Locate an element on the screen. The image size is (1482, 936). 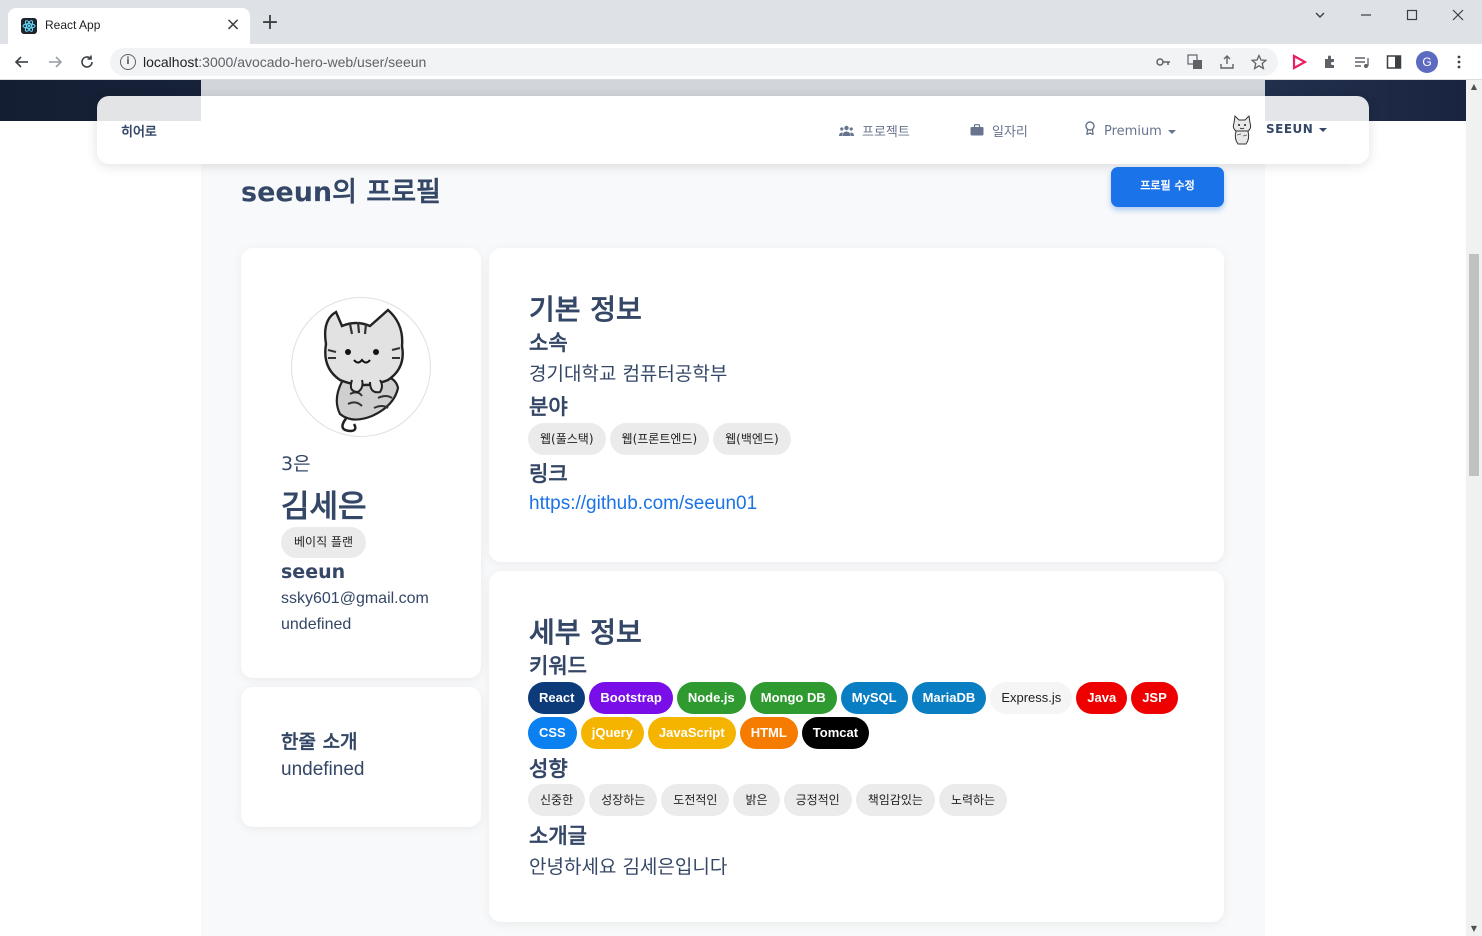
nav-jobs-label: 일자리 is located at coordinates (1010, 132).